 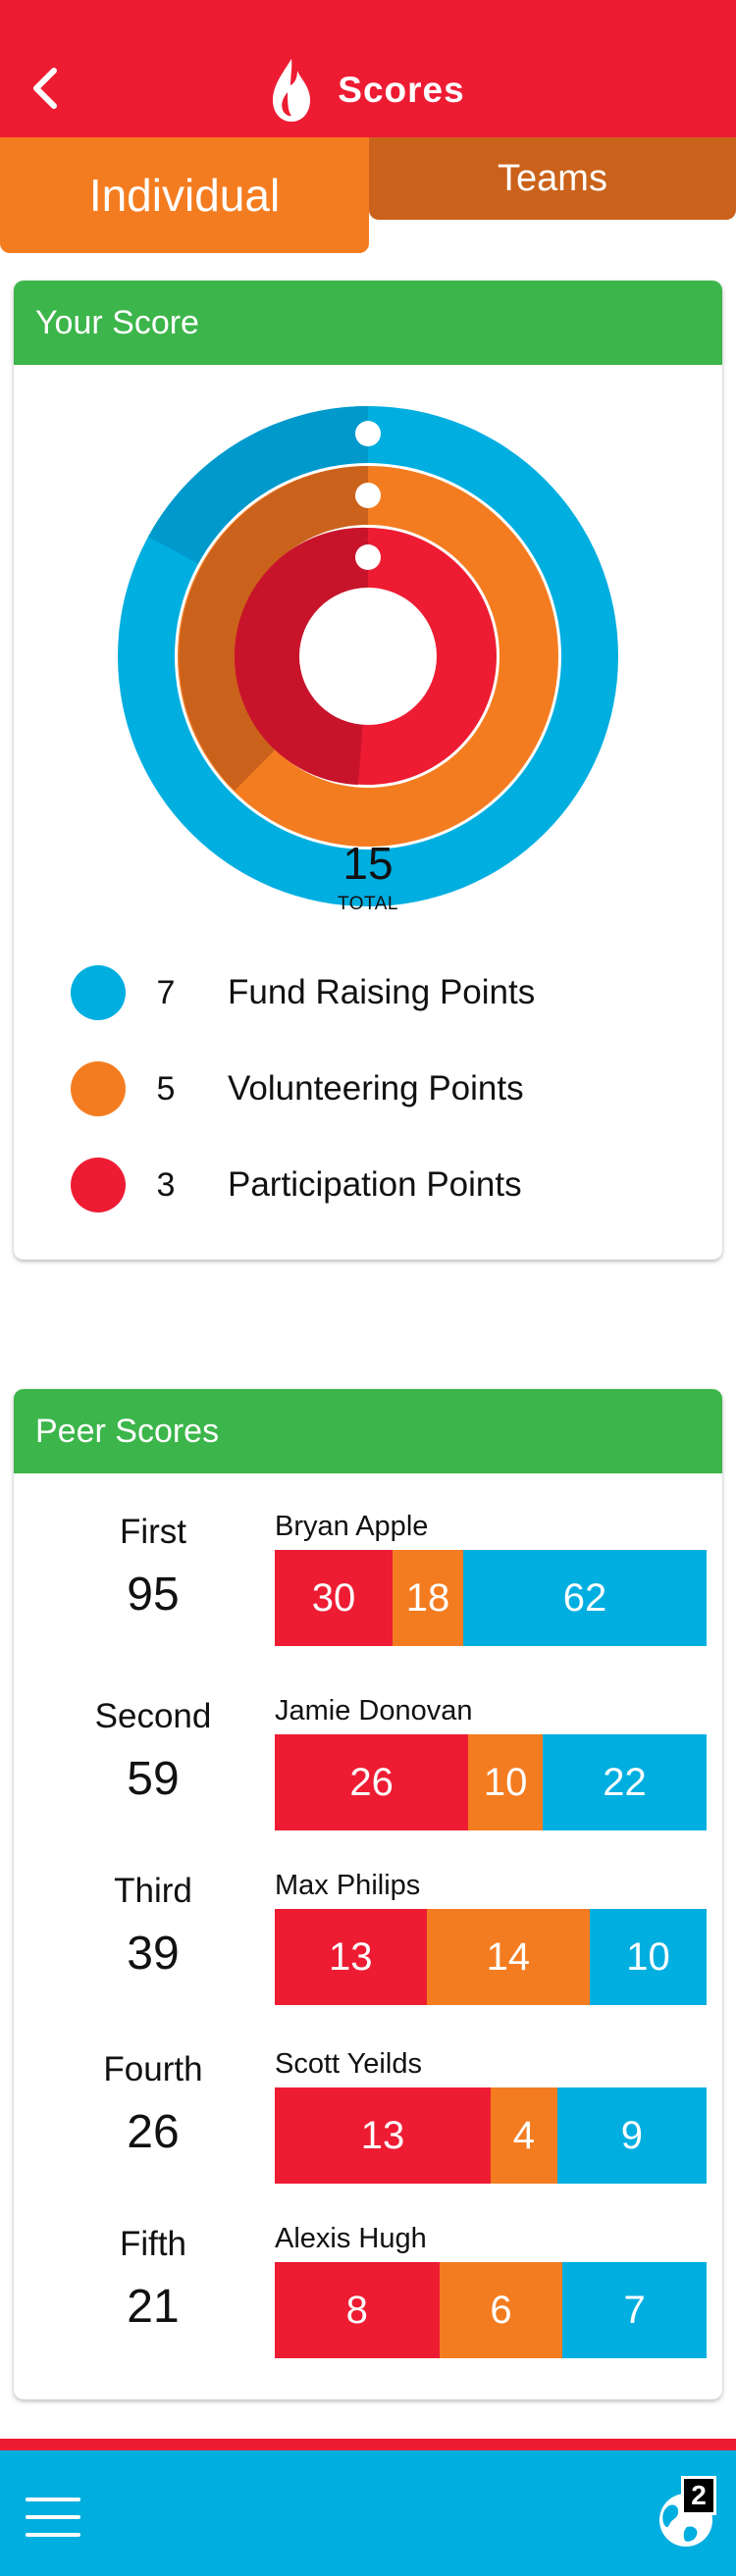 I want to click on your-score-header: Your Score, so click(x=368, y=323).